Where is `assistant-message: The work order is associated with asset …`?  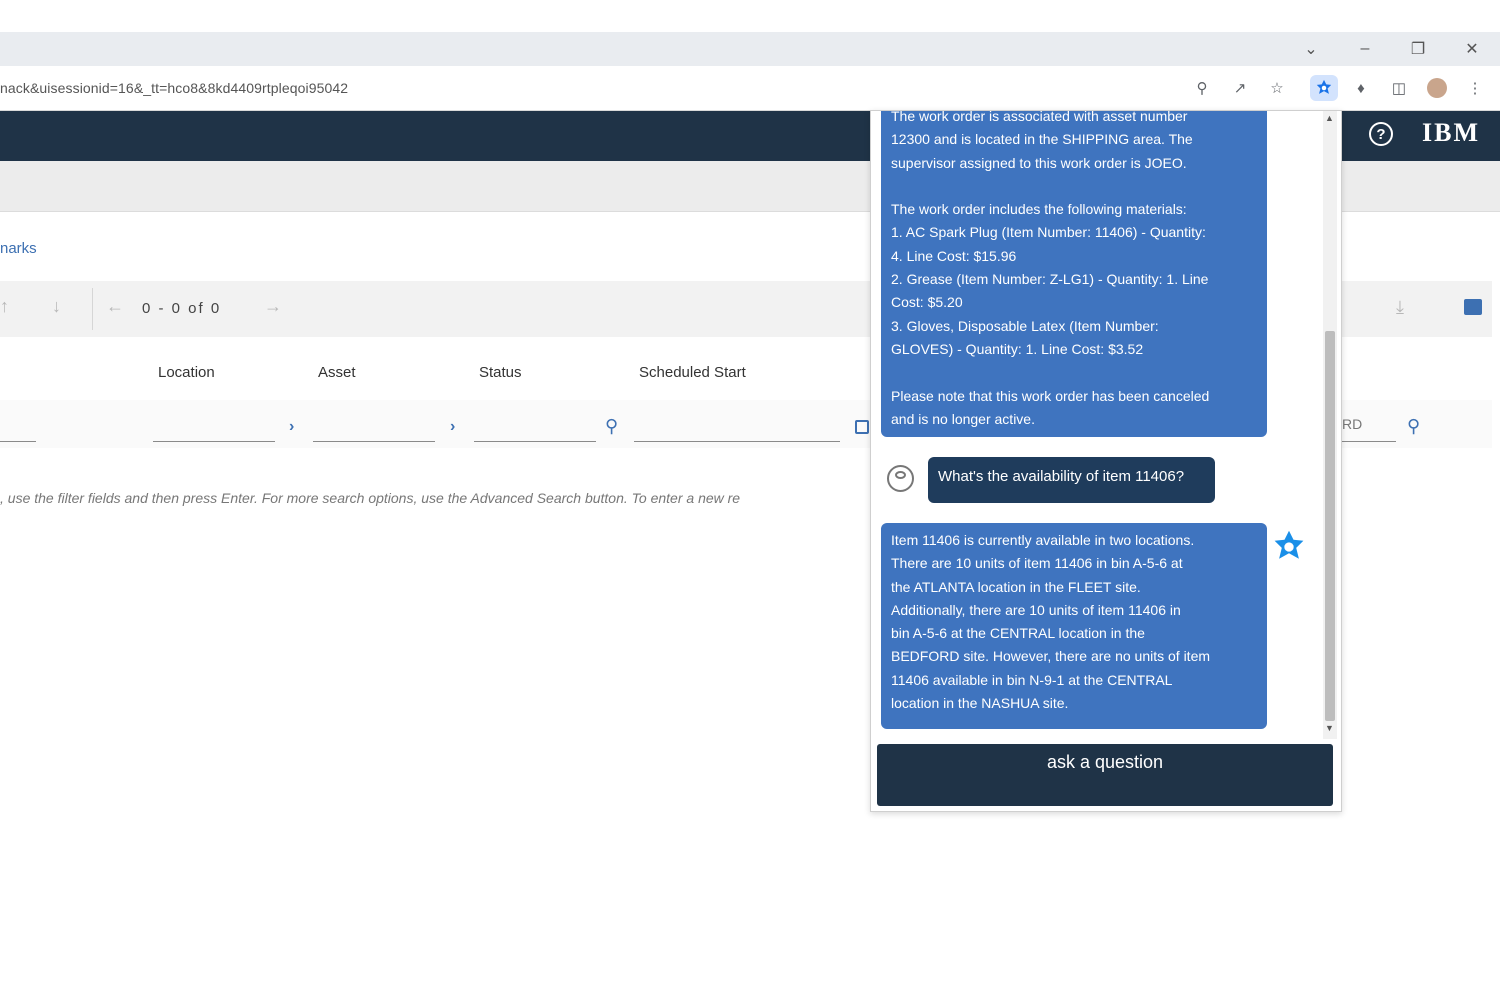 assistant-message: The work order is associated with asset … is located at coordinates (1074, 273).